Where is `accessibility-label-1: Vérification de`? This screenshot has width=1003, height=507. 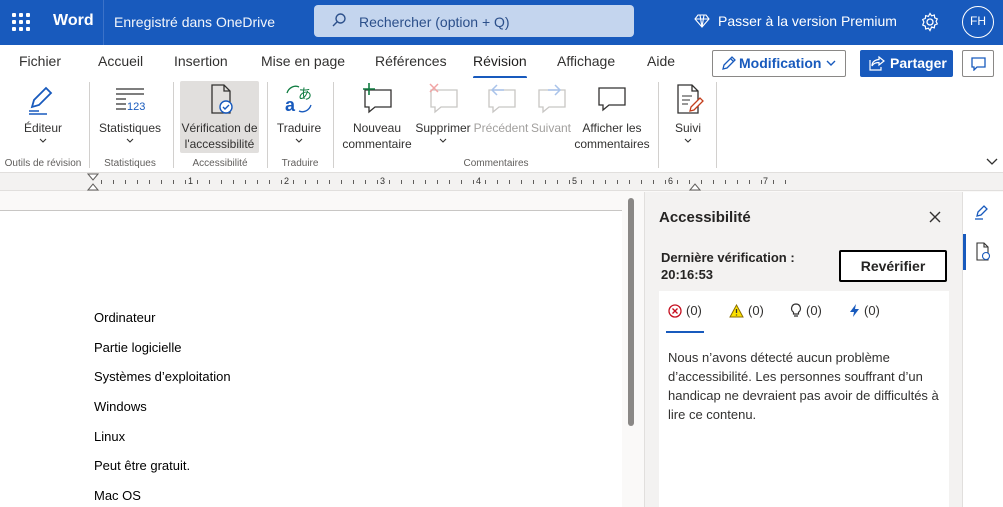
accessibility-label-1: Vérification de is located at coordinates (219, 128).